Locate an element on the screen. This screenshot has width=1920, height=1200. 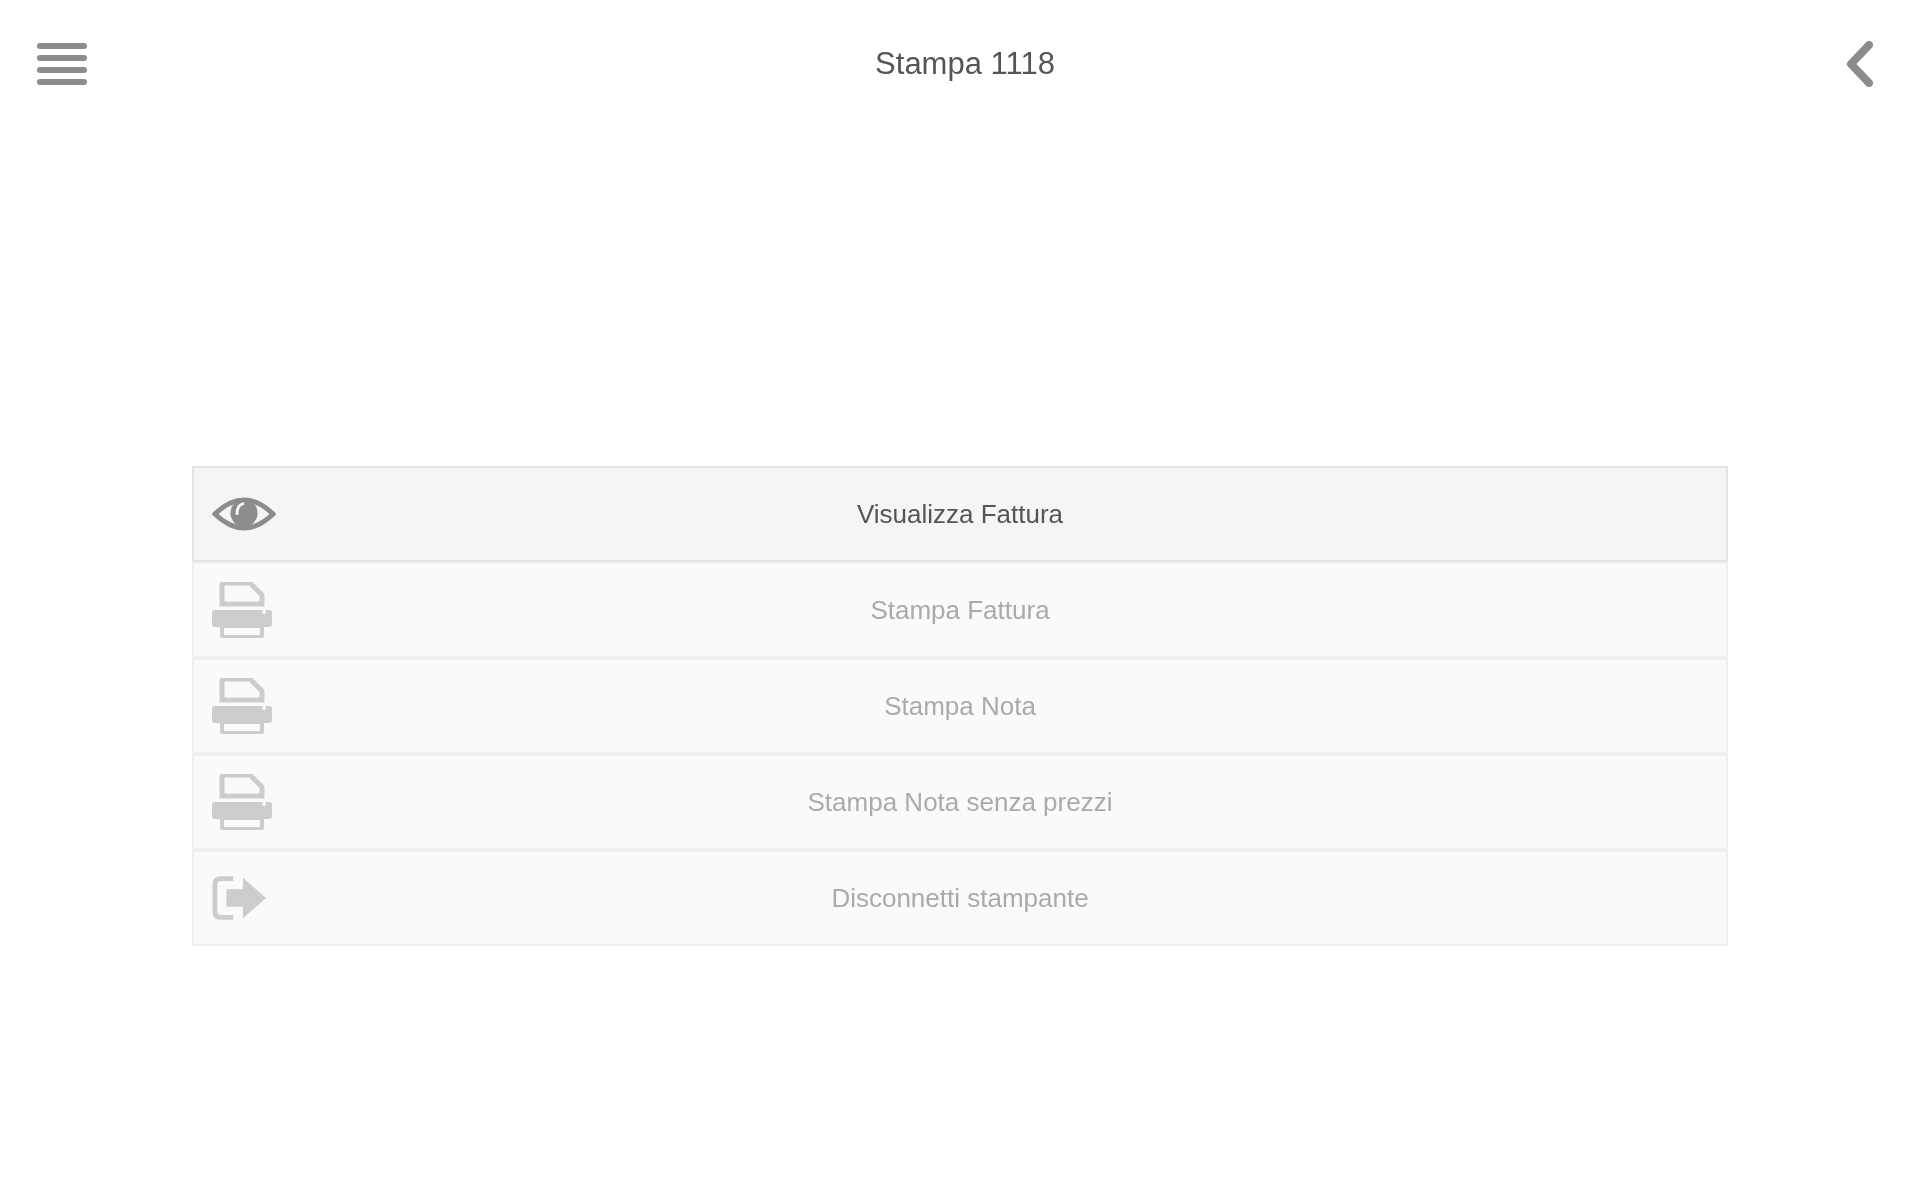
page-title: Stampa 1118 is located at coordinates (965, 63).